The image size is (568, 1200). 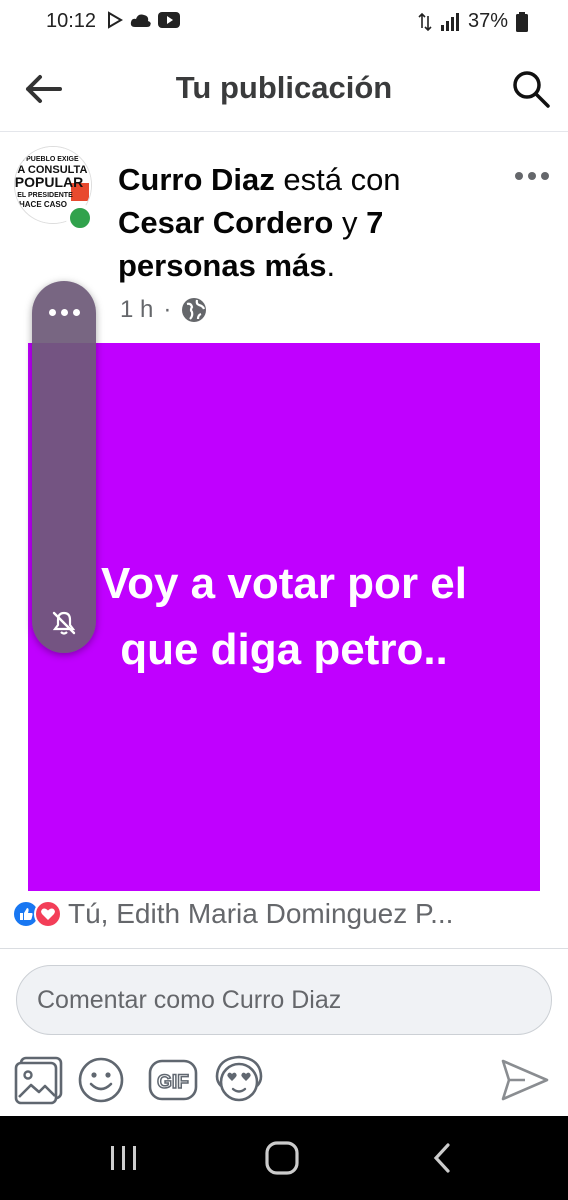 I want to click on mute-button, so click(x=64, y=623).